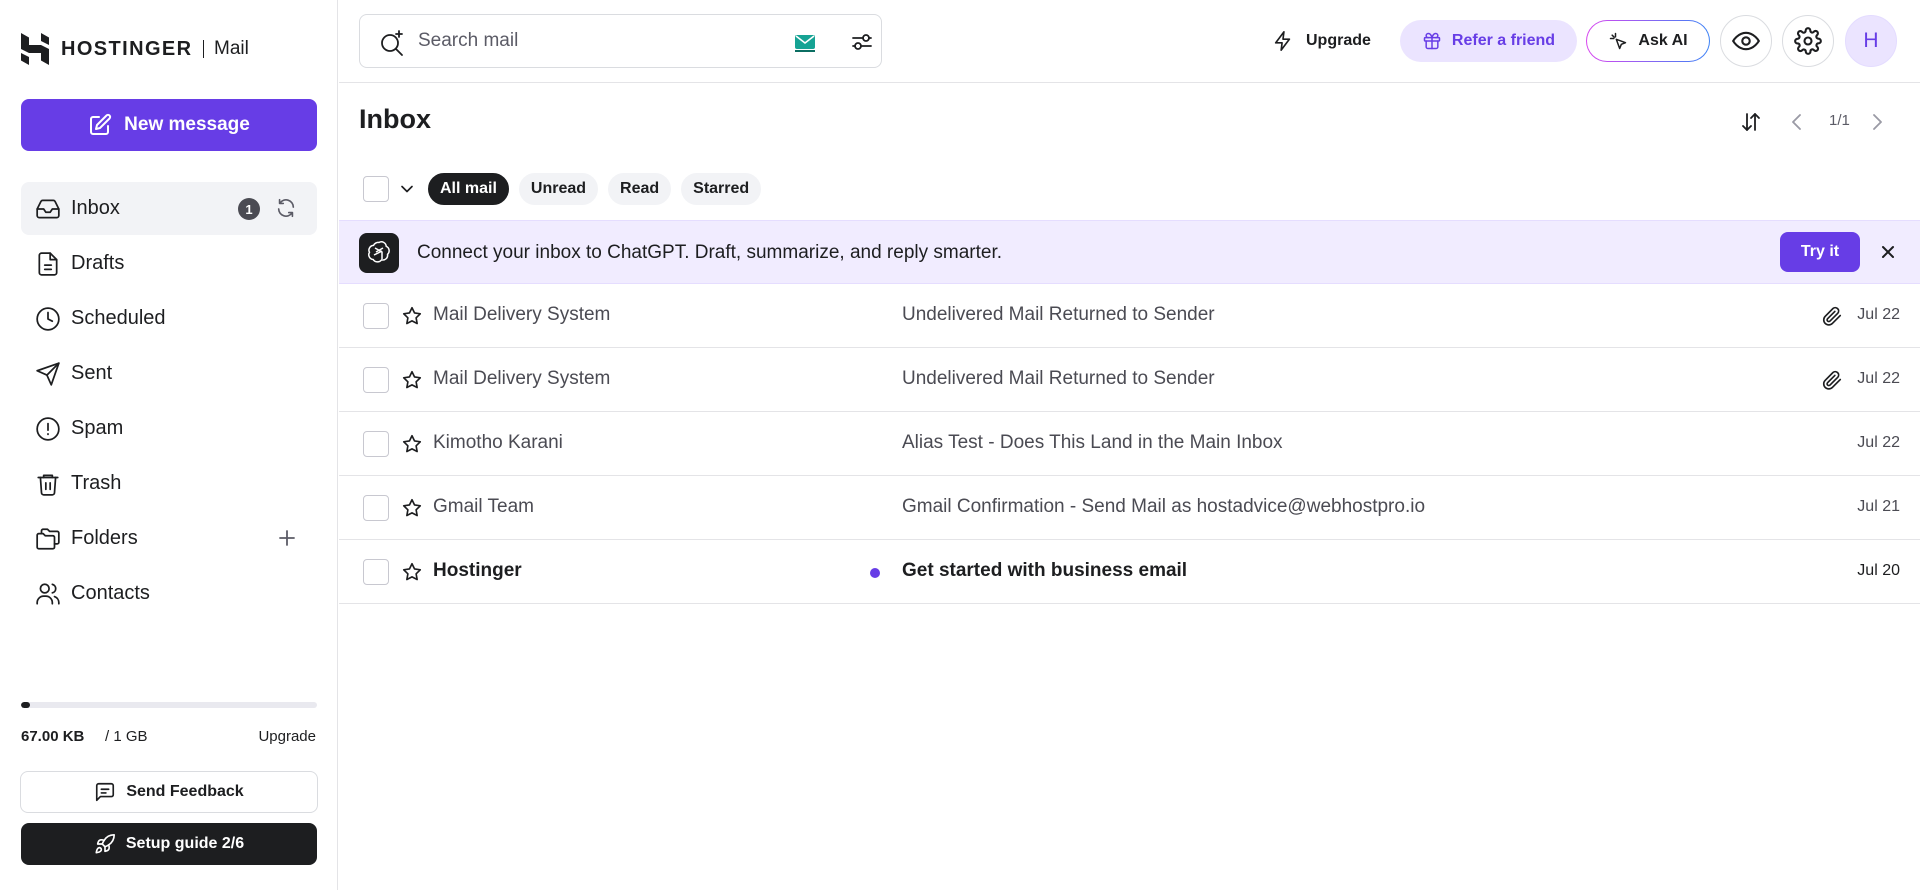  What do you see at coordinates (25, 705) in the screenshot?
I see `storage-progress-fill` at bounding box center [25, 705].